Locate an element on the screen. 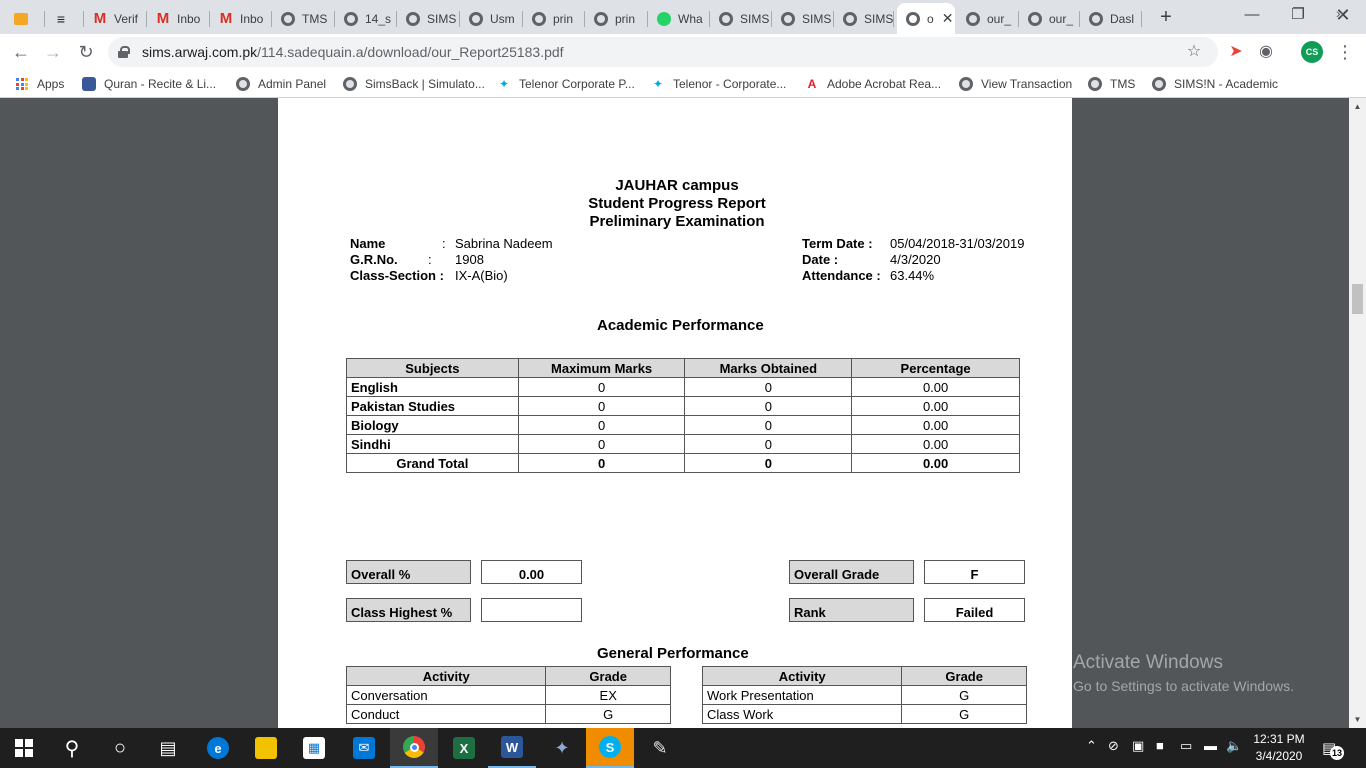 This screenshot has height=768, width=1366. dolphin-app-icon: ✦ is located at coordinates (562, 748).